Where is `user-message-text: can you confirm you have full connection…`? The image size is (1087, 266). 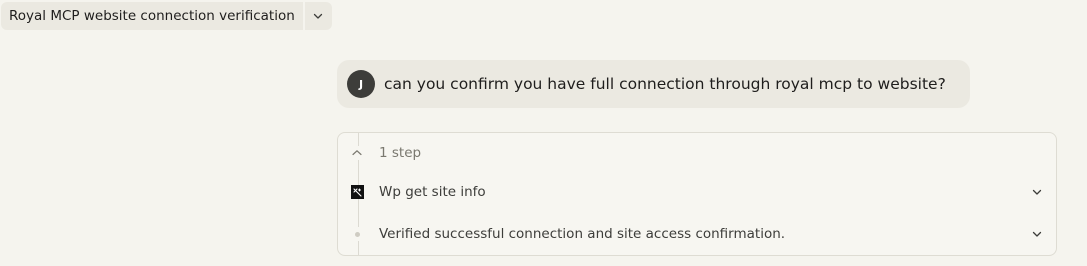
user-message-text: can you confirm you have full connection… is located at coordinates (665, 84).